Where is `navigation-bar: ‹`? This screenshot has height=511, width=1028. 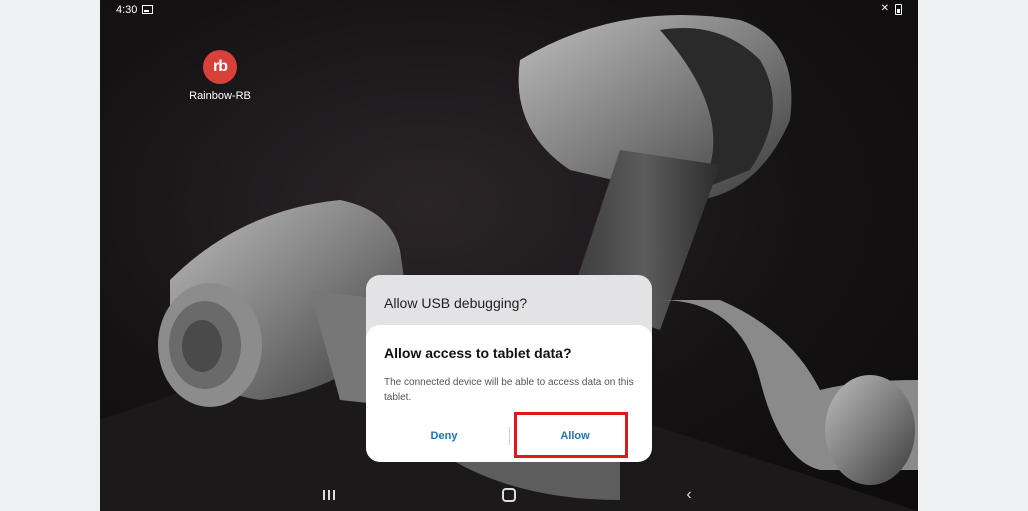
navigation-bar: ‹ is located at coordinates (509, 494).